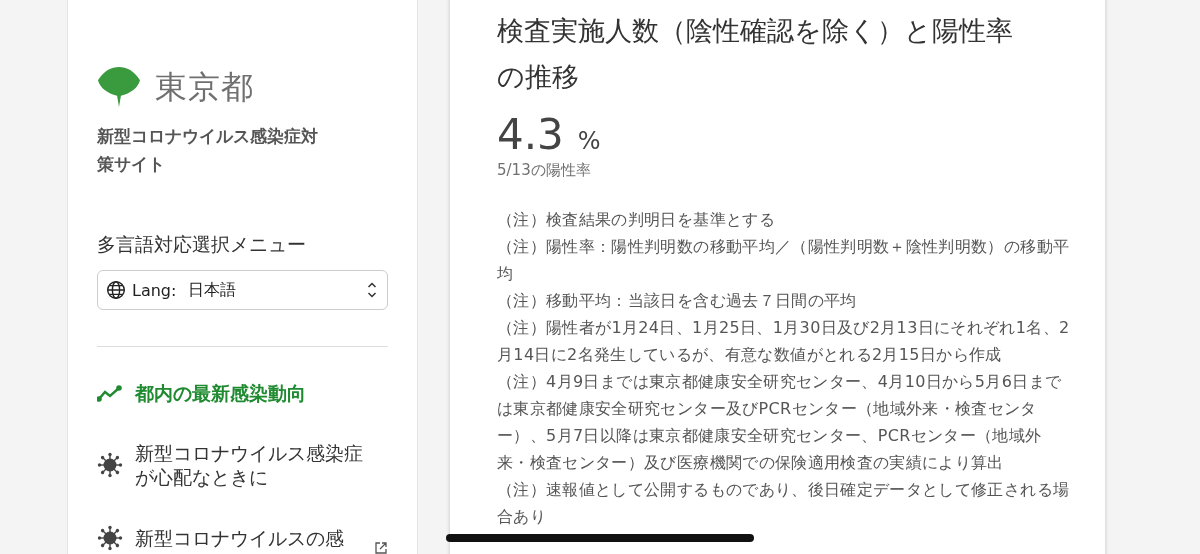 This screenshot has height=554, width=1200. I want to click on chevron-icon, so click(372, 290).